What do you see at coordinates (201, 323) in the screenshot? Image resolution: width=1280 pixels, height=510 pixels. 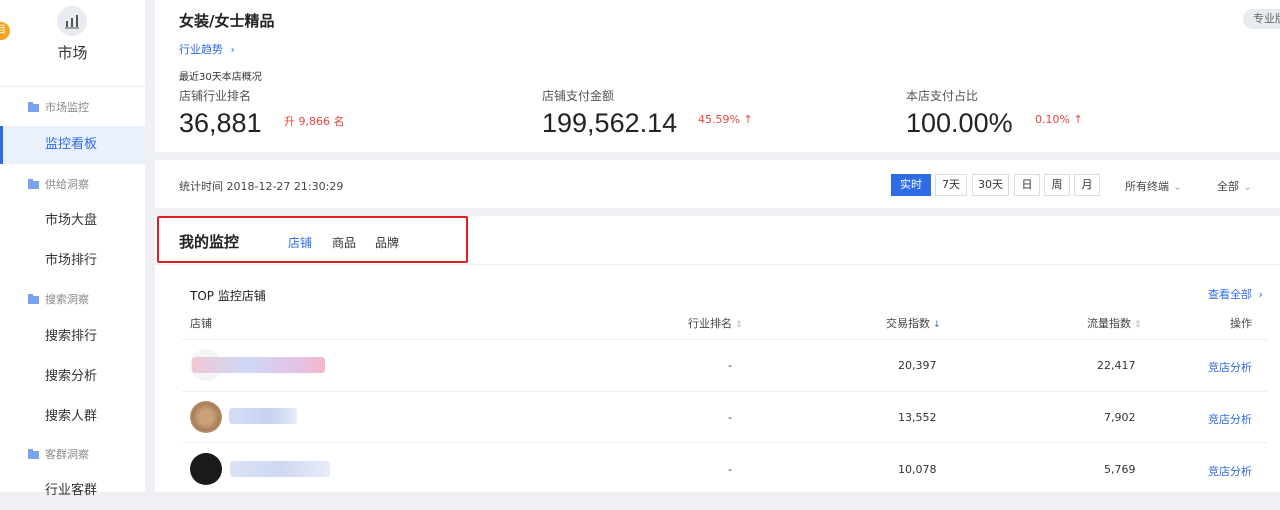 I see `column-header-shop: 店铺` at bounding box center [201, 323].